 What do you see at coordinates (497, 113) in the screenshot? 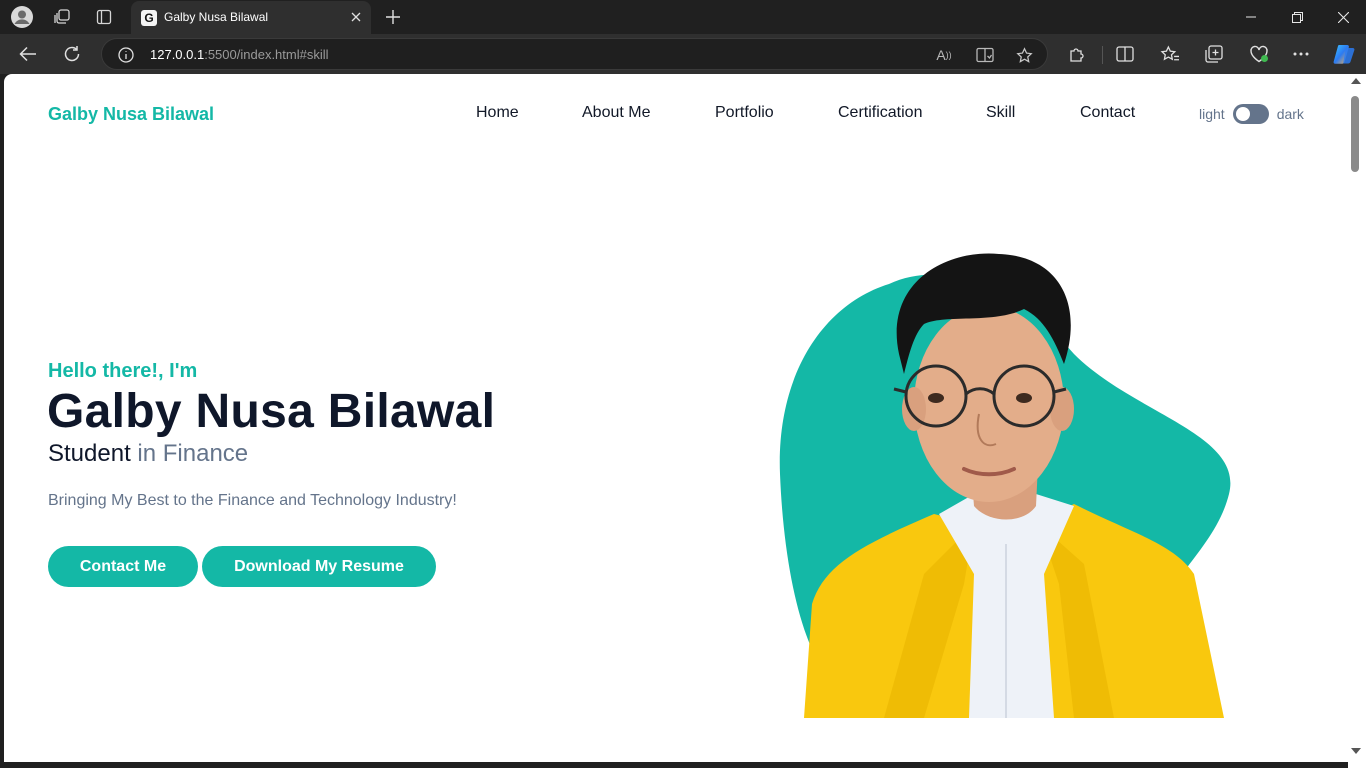
I see `nav-link-home: Home` at bounding box center [497, 113].